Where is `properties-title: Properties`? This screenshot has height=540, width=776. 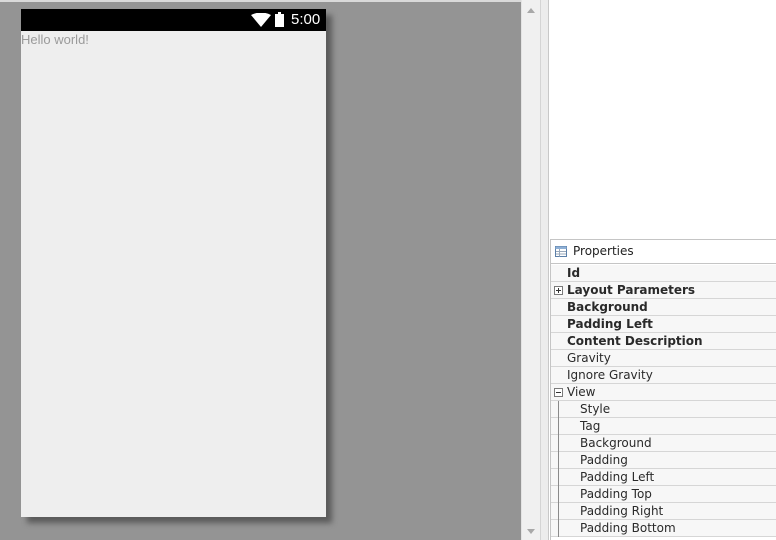 properties-title: Properties is located at coordinates (603, 251).